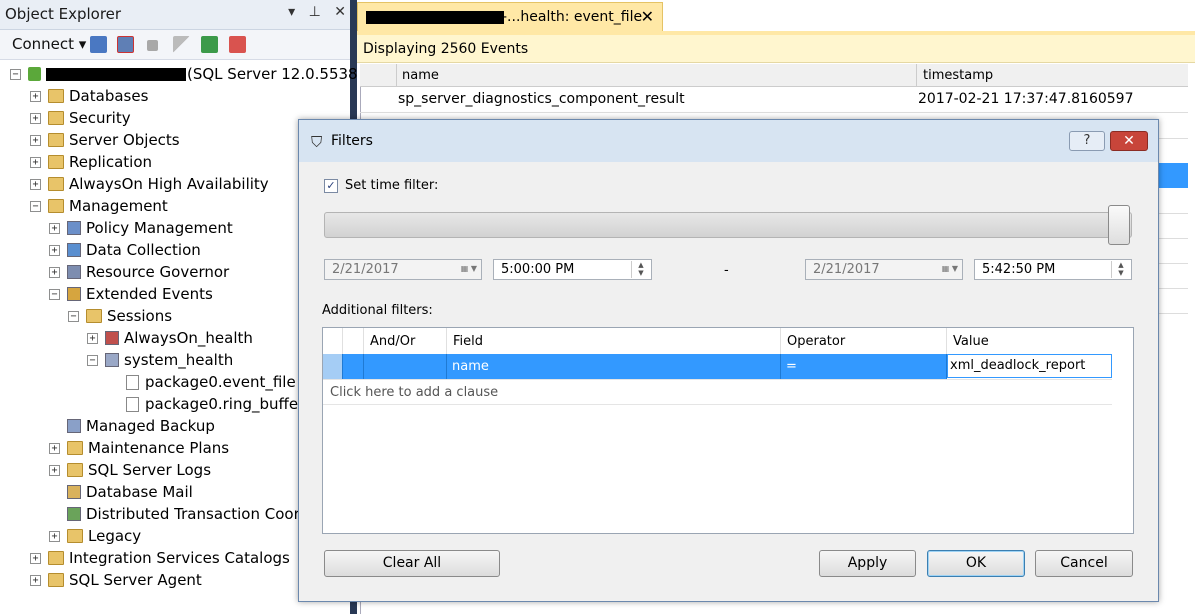 The image size is (1195, 614). What do you see at coordinates (1084, 563) in the screenshot?
I see `cancel-button: Cancel` at bounding box center [1084, 563].